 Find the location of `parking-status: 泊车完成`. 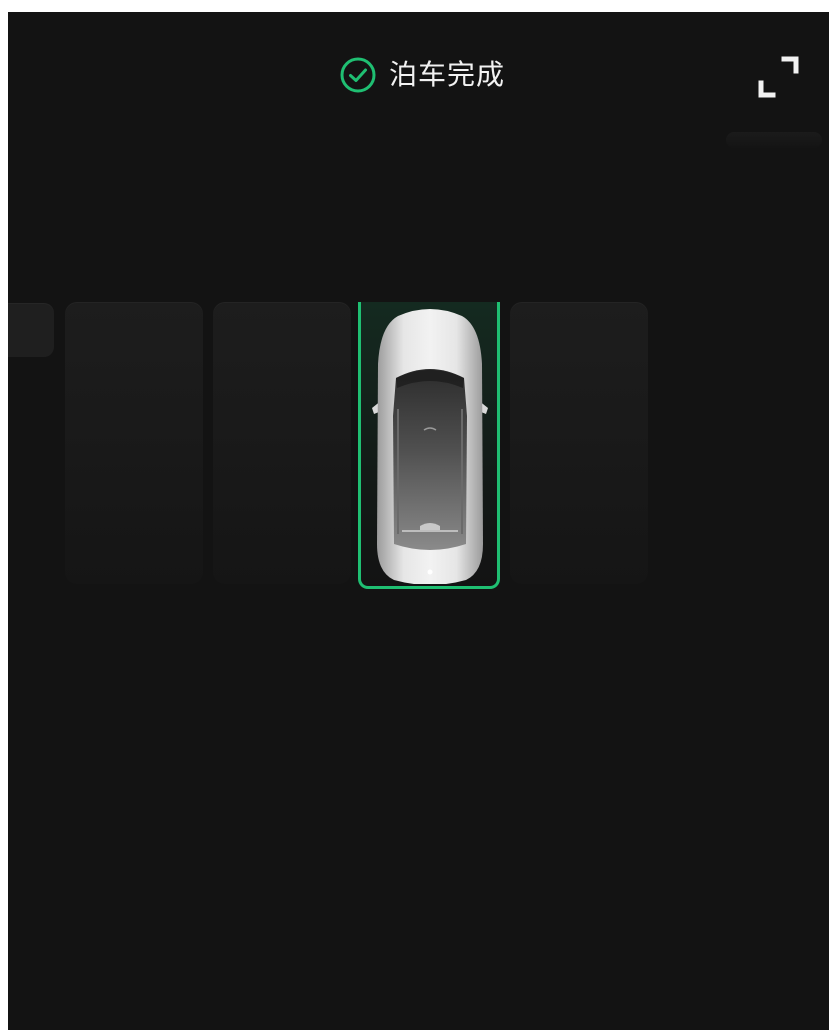

parking-status: 泊车完成 is located at coordinates (422, 75).